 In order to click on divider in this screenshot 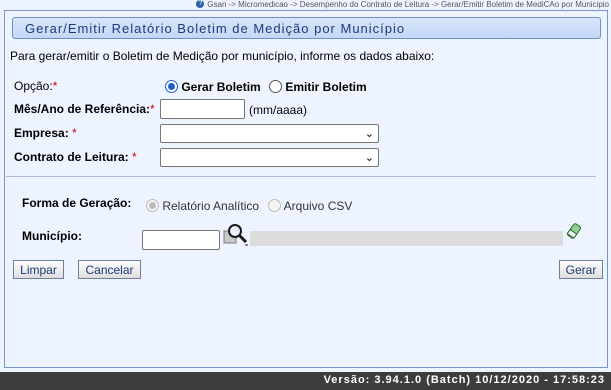, I will do `click(301, 176)`.